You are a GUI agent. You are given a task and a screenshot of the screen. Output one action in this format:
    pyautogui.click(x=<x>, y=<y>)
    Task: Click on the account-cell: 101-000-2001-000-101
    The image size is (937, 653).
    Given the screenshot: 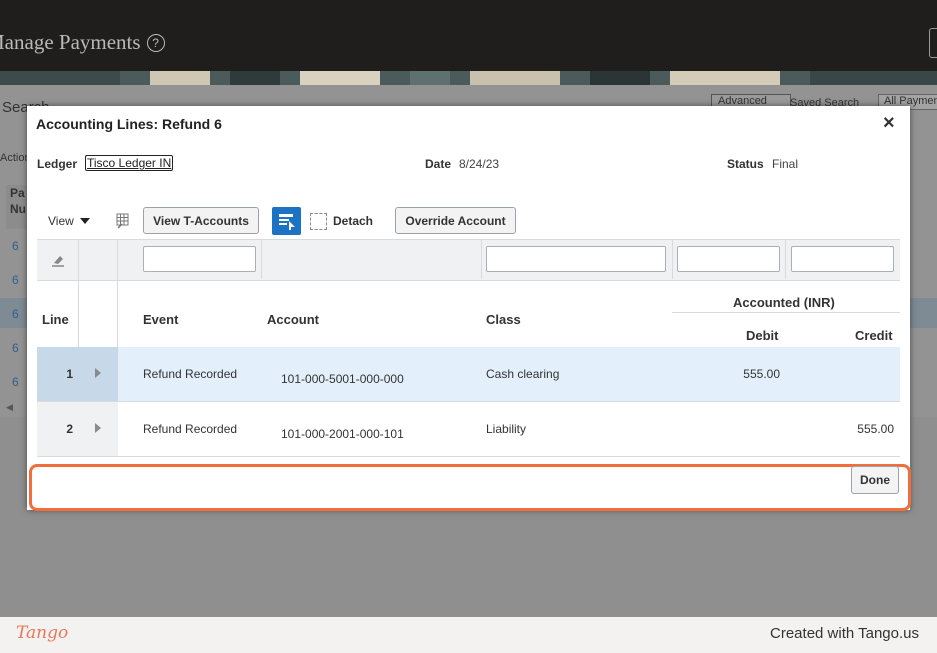 What is the action you would take?
    pyautogui.click(x=342, y=434)
    